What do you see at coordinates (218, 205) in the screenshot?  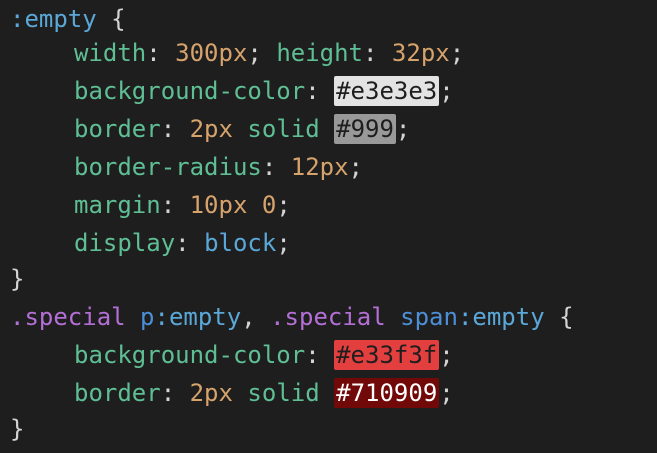 I see `value-10px: 10px` at bounding box center [218, 205].